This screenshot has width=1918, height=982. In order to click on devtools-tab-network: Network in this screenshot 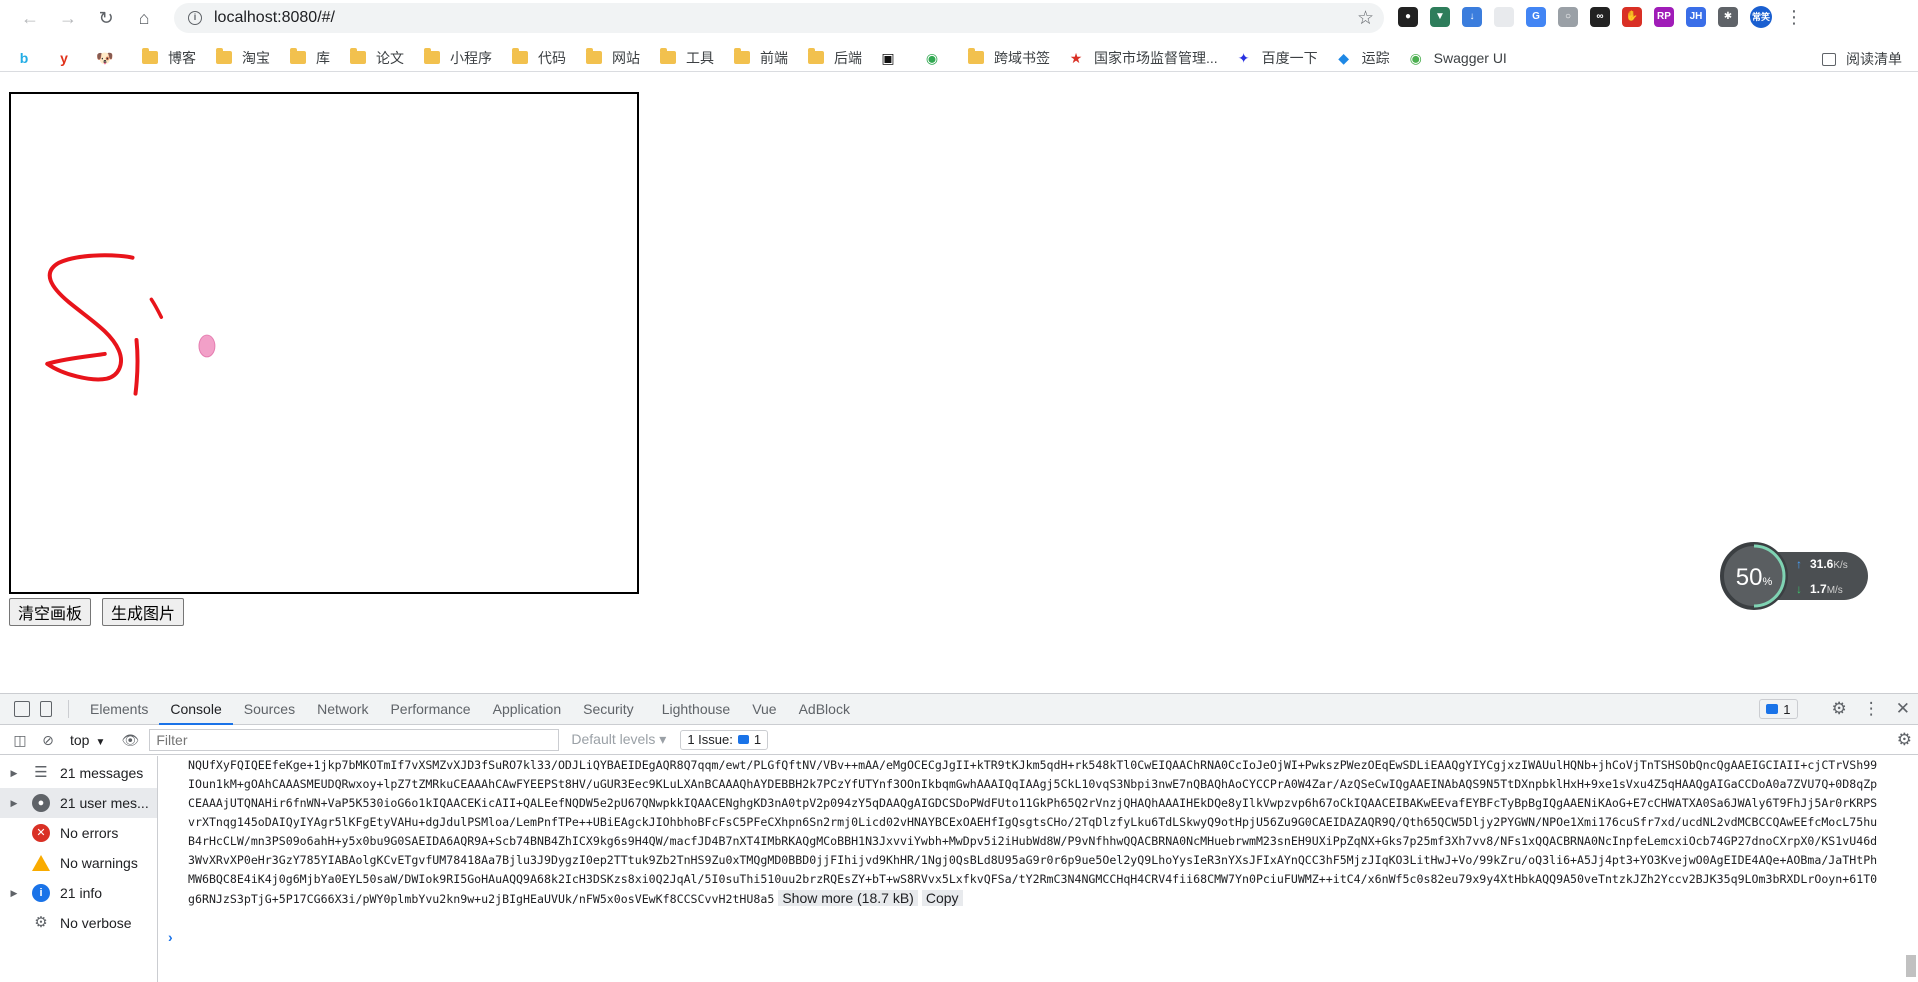, I will do `click(342, 709)`.